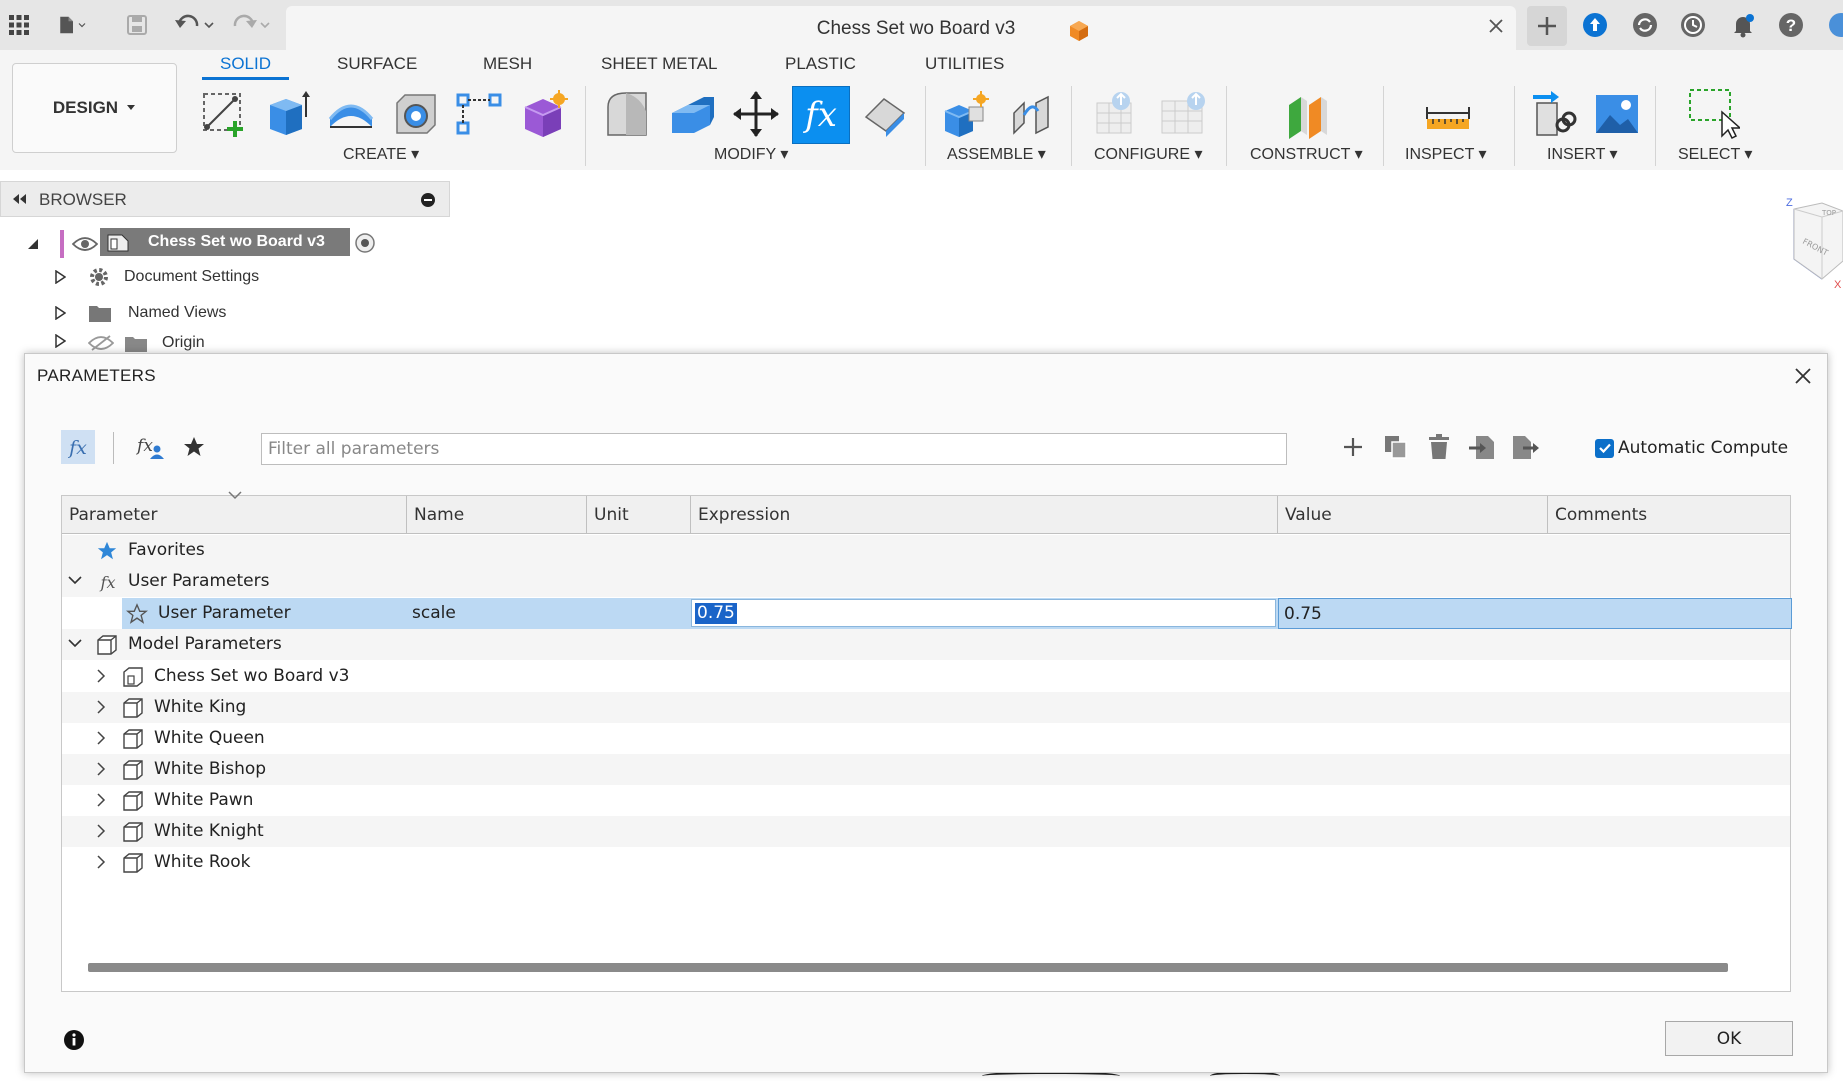 The image size is (1843, 1081). I want to click on collapse-browser-icon, so click(19, 199).